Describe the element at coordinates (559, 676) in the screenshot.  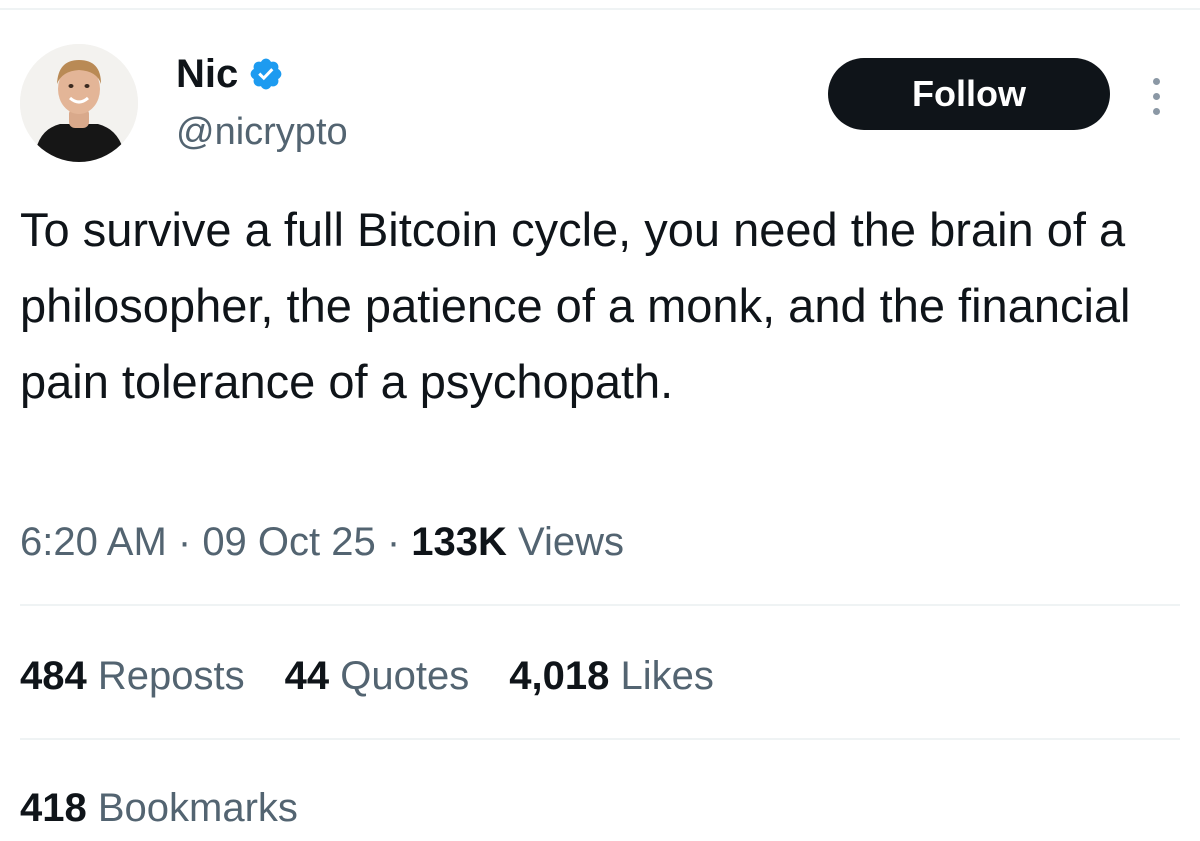
I see `likes-count: 4,018` at that location.